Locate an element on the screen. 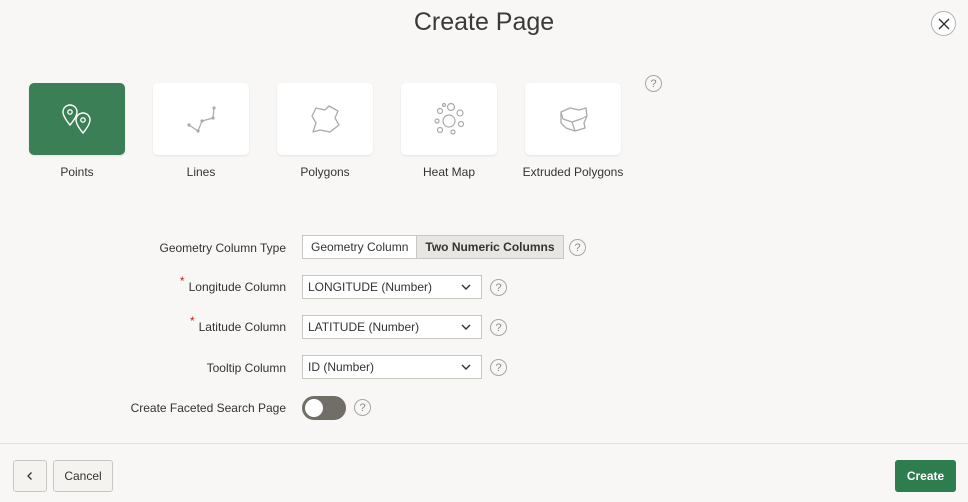 The image size is (968, 502). dialog-title: Create Page is located at coordinates (484, 22).